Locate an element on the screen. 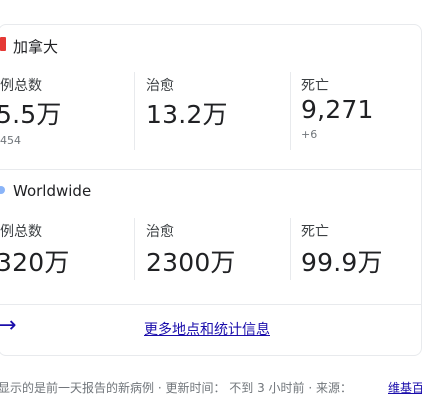 The height and width of the screenshot is (400, 422). stat-label-recovered-canada: 治愈 is located at coordinates (160, 86).